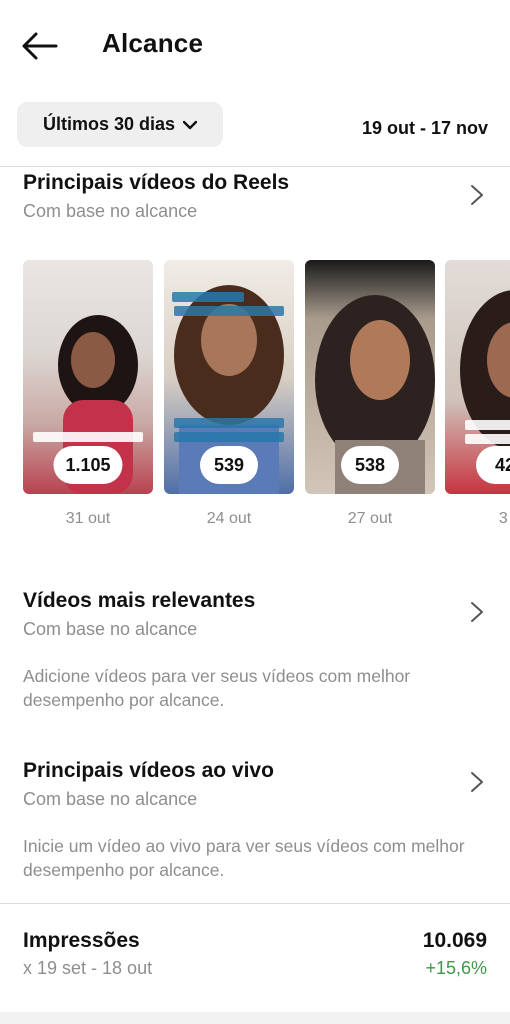  What do you see at coordinates (493, 465) in the screenshot?
I see `reel-reach-badge: 42` at bounding box center [493, 465].